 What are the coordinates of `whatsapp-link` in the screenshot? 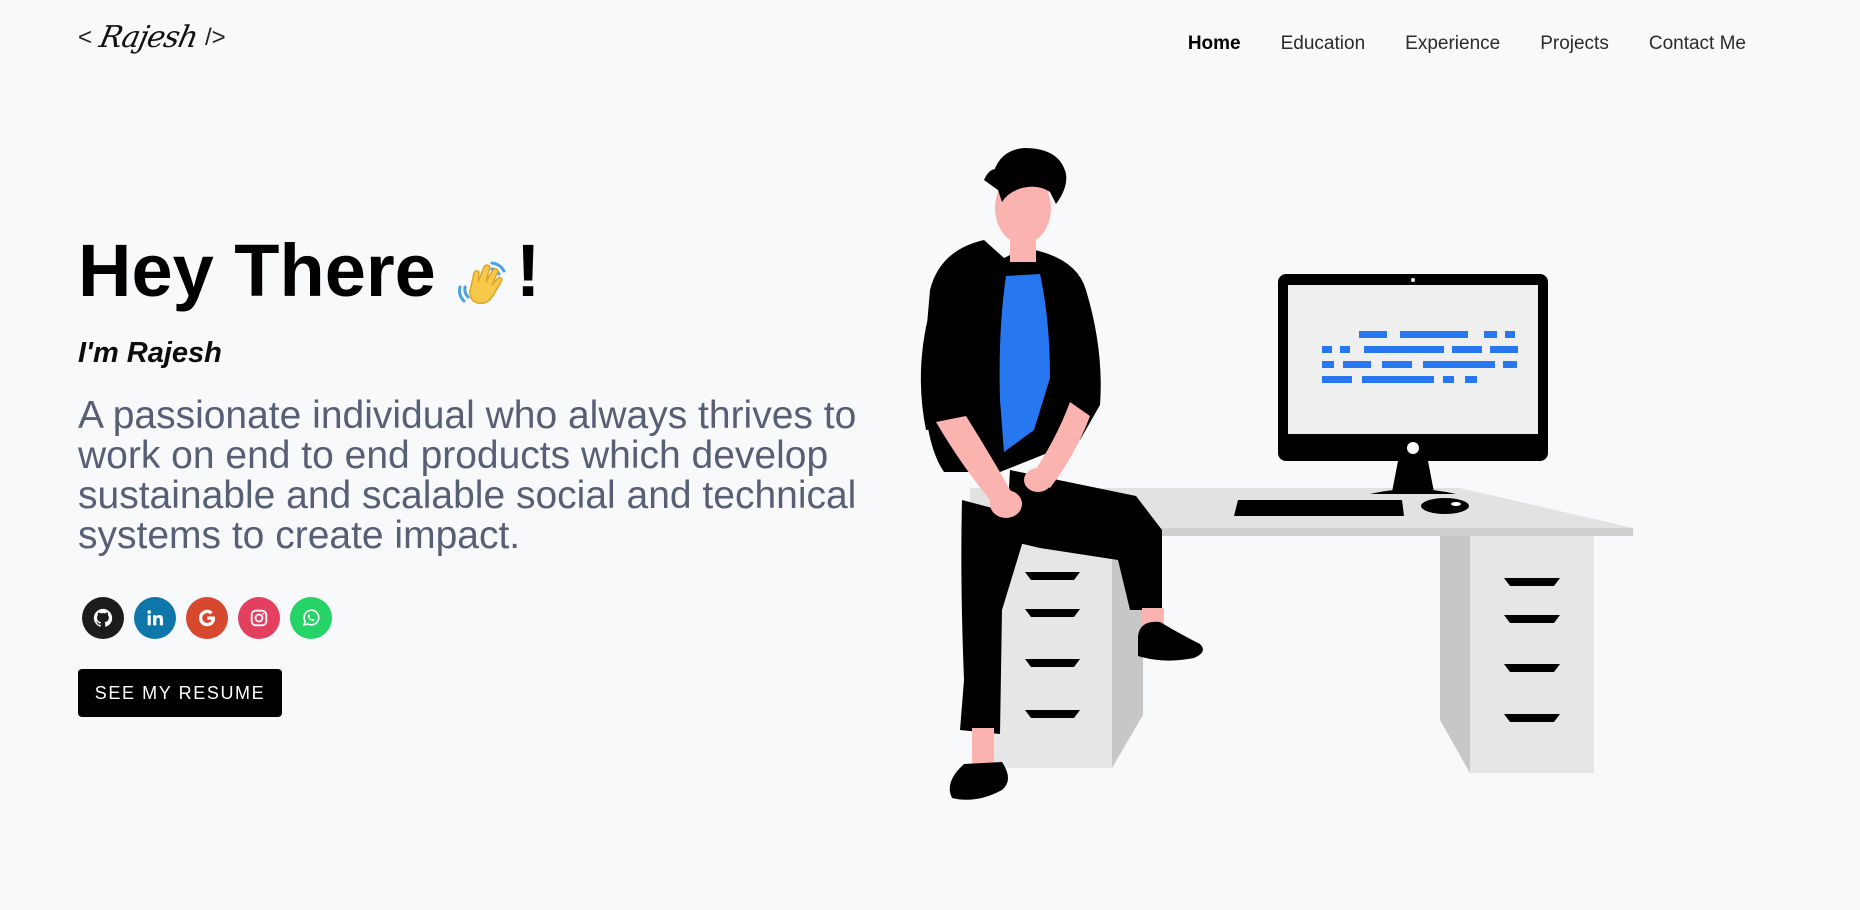 It's located at (311, 618).